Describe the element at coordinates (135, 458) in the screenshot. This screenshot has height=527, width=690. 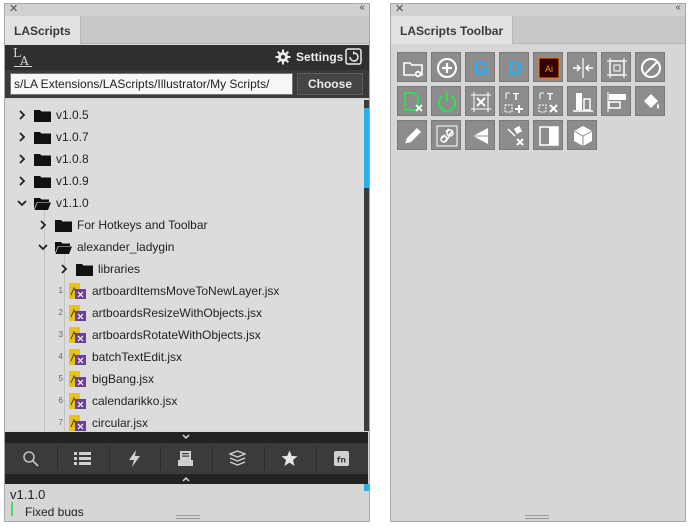
I see `lightning-button` at that location.